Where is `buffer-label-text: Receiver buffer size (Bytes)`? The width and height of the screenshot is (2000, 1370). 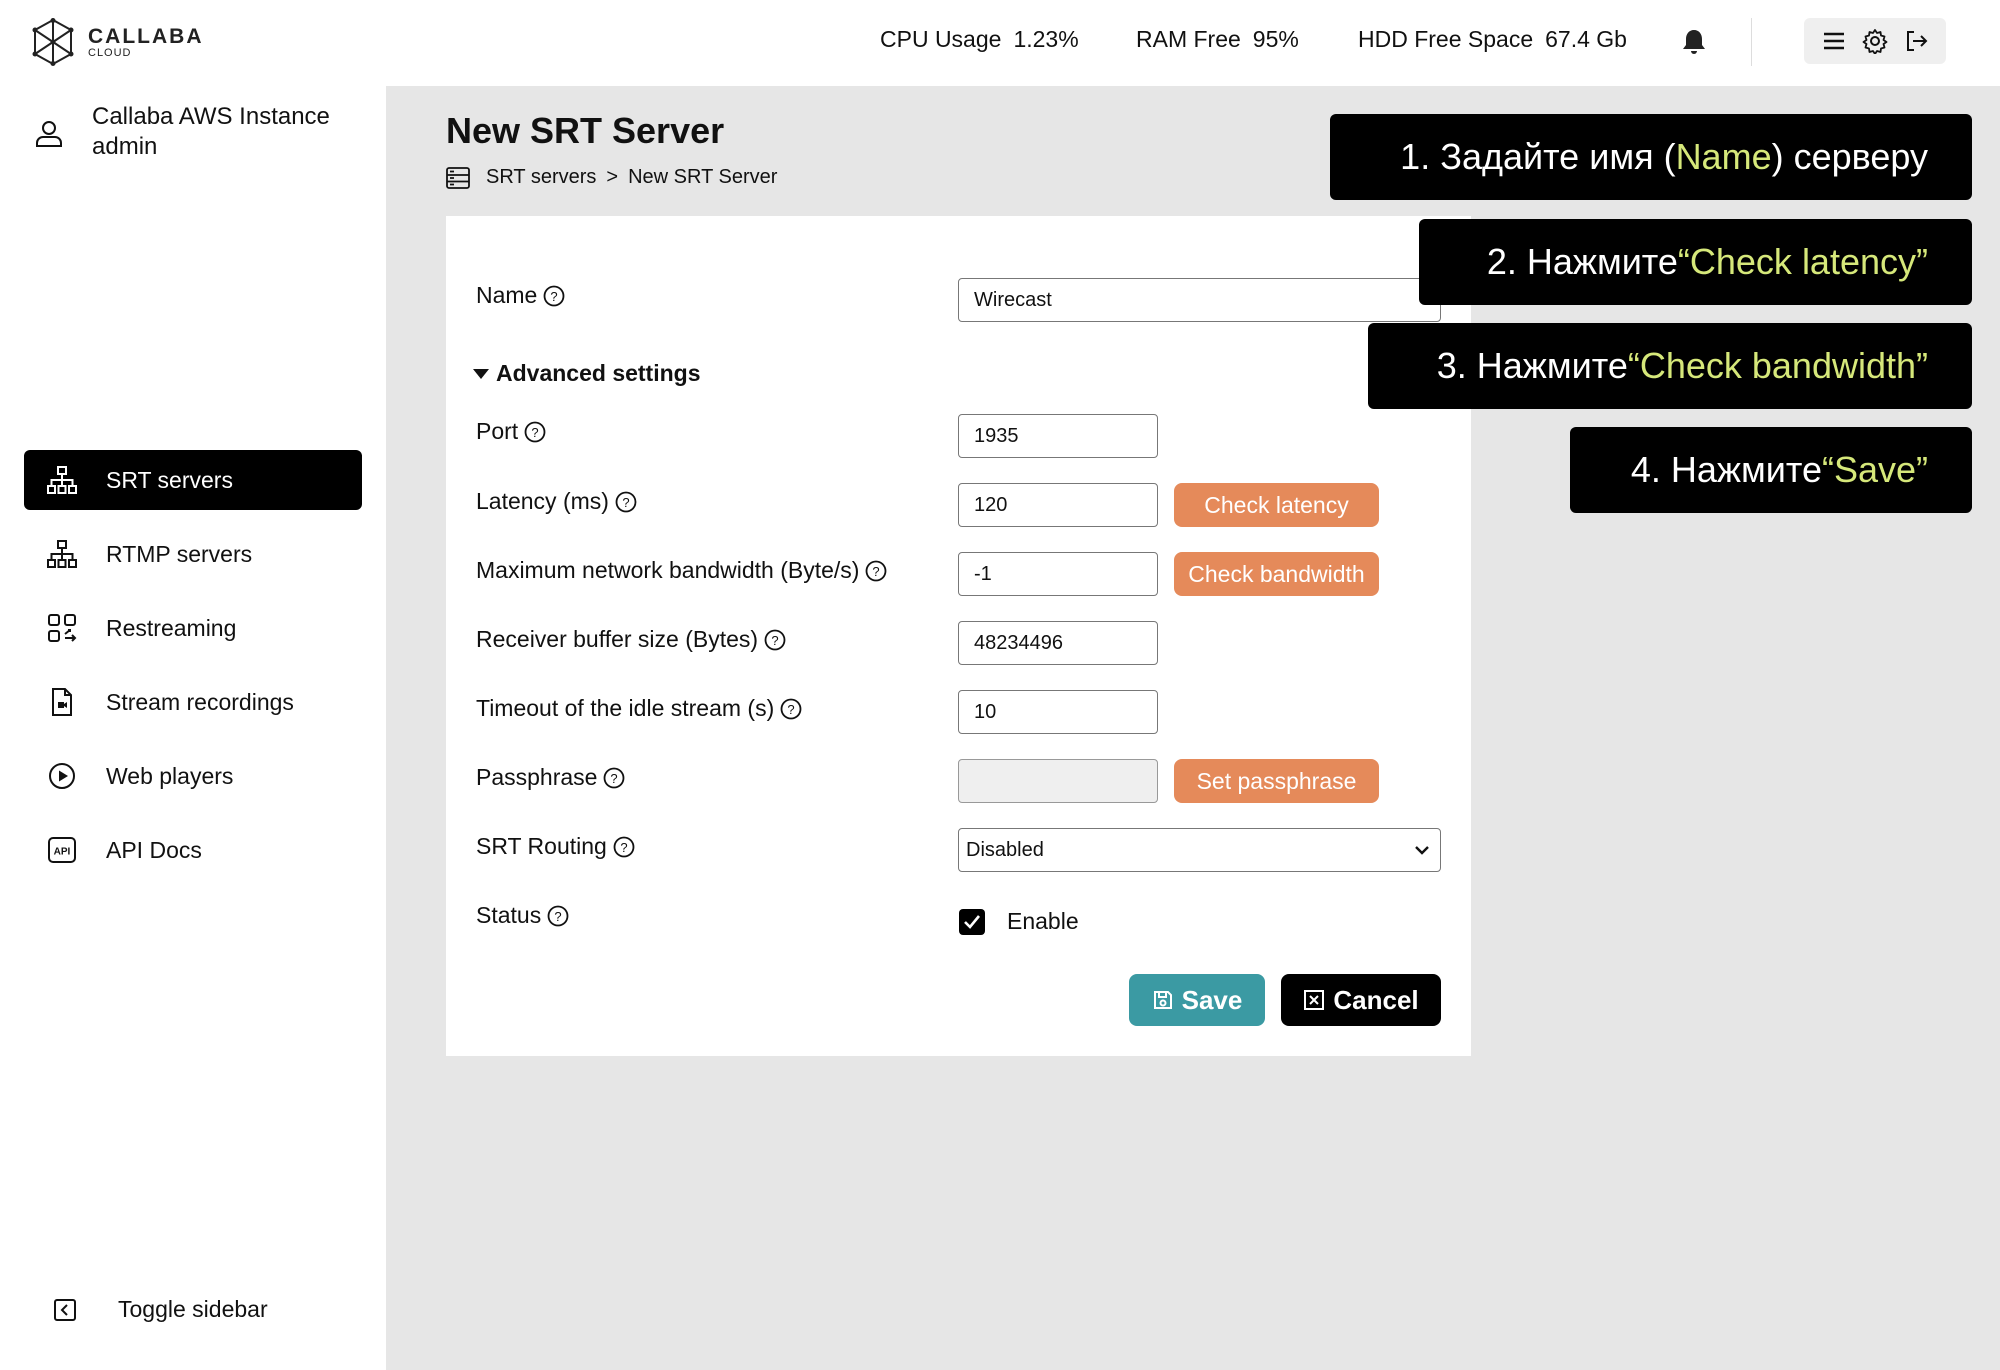
buffer-label-text: Receiver buffer size (Bytes) is located at coordinates (617, 639).